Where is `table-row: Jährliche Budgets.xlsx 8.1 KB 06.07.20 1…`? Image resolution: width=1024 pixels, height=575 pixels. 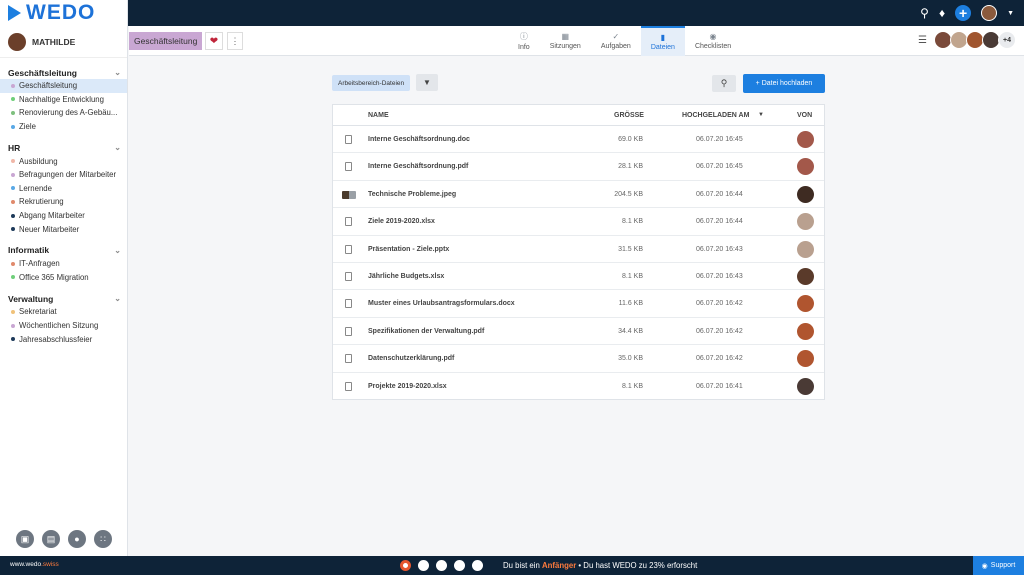
table-row: Jährliche Budgets.xlsx 8.1 KB 06.07.20 1… is located at coordinates (578, 277).